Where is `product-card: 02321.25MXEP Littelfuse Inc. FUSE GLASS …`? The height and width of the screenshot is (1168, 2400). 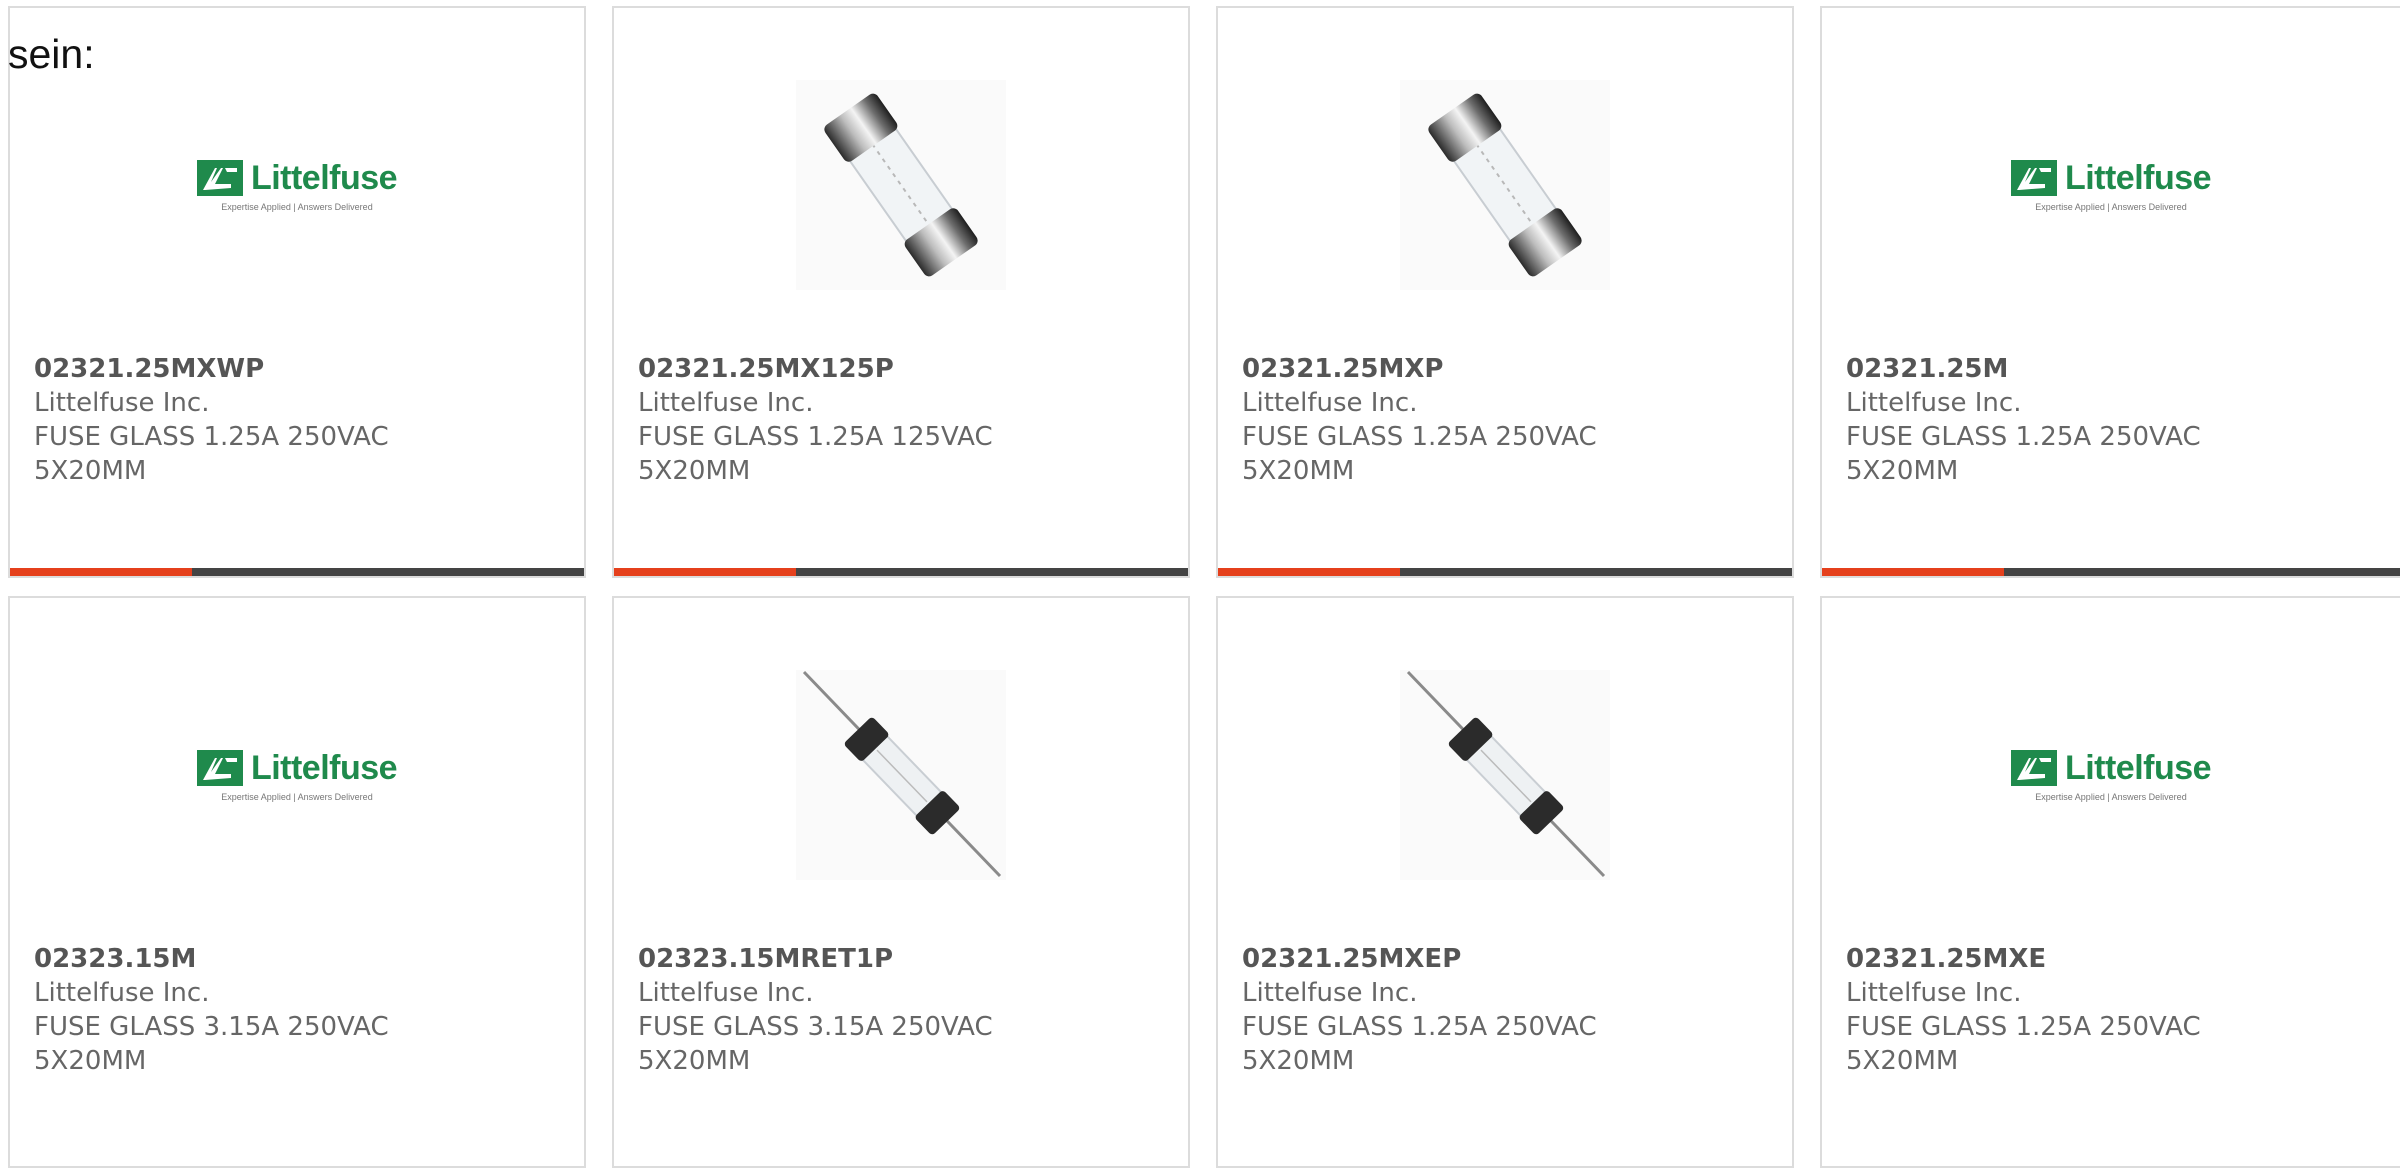
product-card: 02321.25MXEP Littelfuse Inc. FUSE GLASS … is located at coordinates (1505, 882).